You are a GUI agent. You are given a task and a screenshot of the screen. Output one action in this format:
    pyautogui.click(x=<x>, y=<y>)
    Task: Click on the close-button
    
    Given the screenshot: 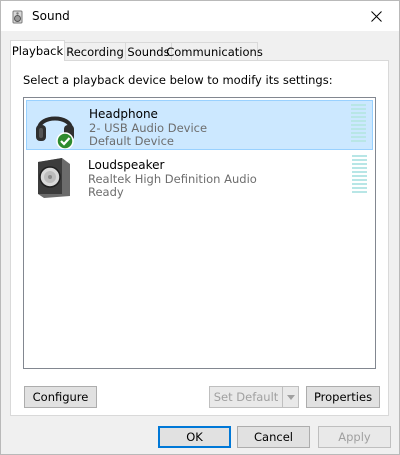 What is the action you would take?
    pyautogui.click(x=376, y=16)
    